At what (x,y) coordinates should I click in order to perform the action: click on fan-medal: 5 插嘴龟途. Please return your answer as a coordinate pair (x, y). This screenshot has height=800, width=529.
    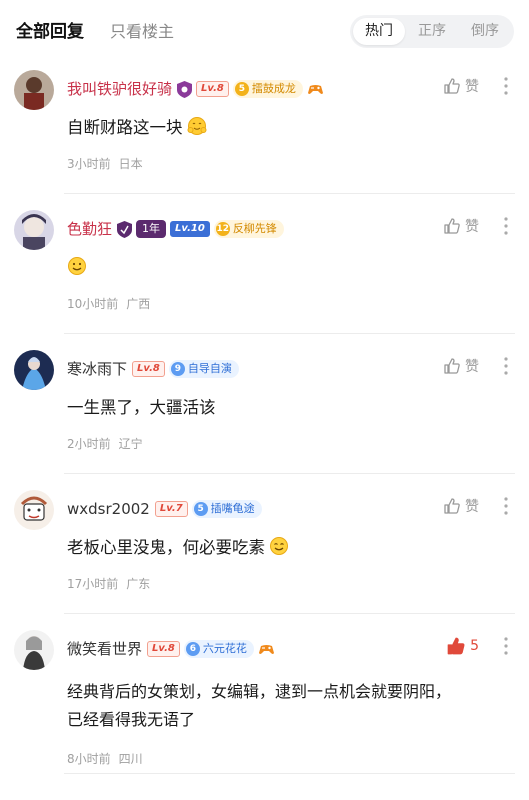
    Looking at the image, I should click on (226, 509).